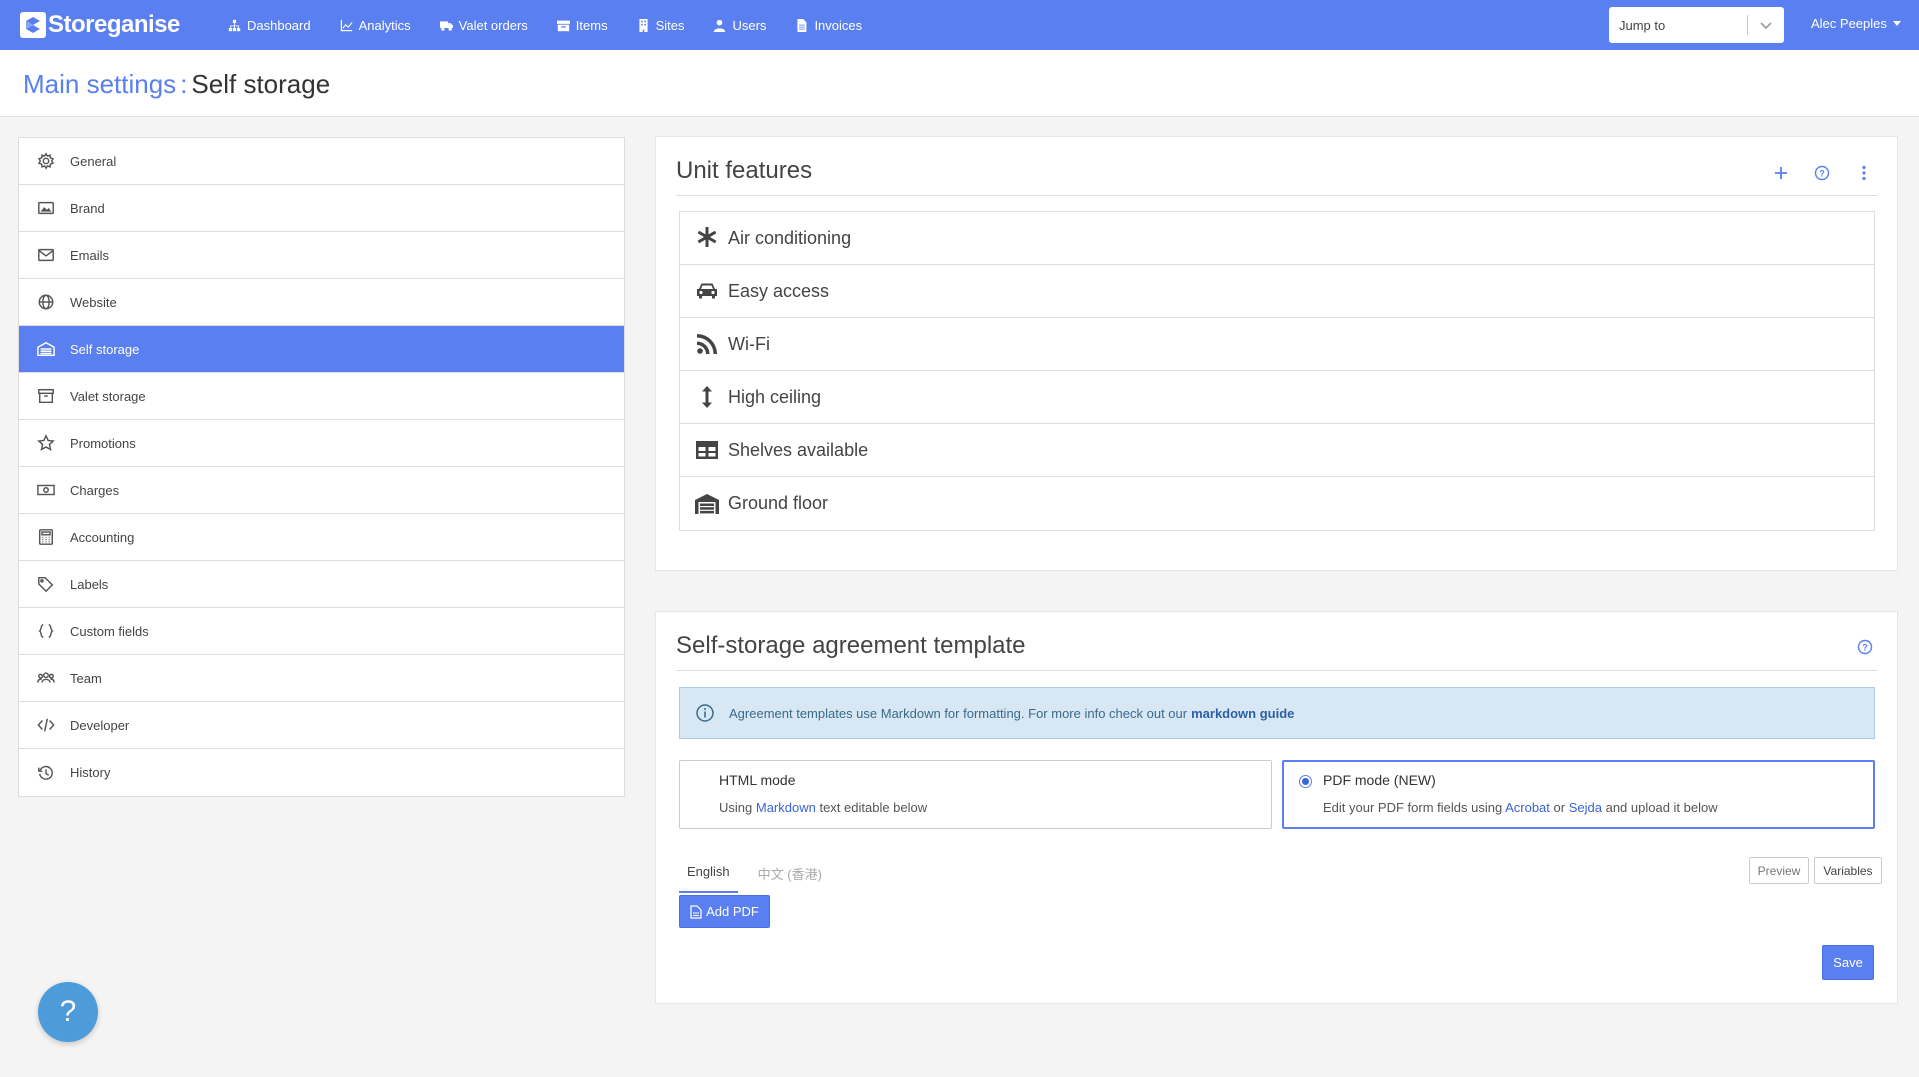 This screenshot has width=1919, height=1077. What do you see at coordinates (89, 584) in the screenshot?
I see `sidebar-item-label: Labels` at bounding box center [89, 584].